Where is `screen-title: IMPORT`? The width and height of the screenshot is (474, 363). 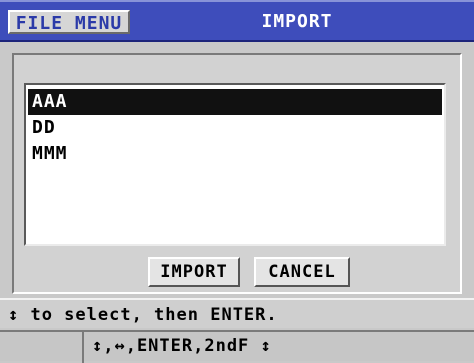
screen-title: IMPORT is located at coordinates (297, 21).